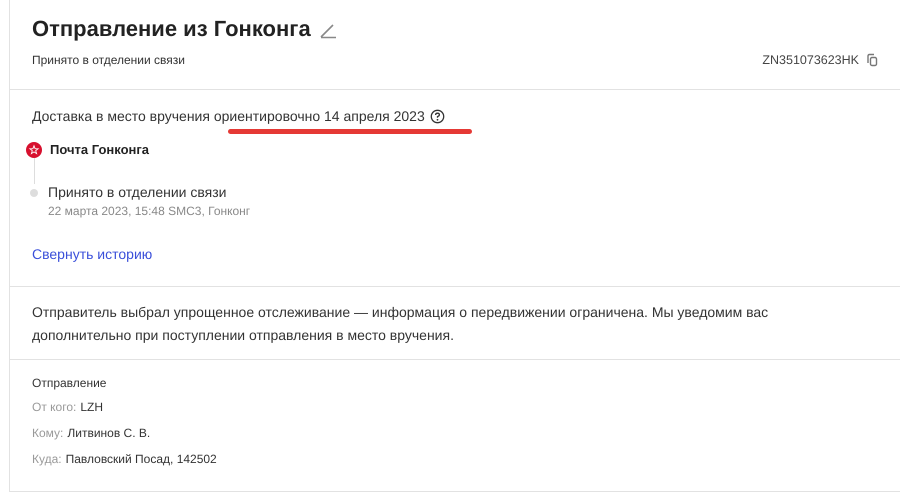 The width and height of the screenshot is (900, 494). I want to click on delivery-estimate: Доставка в место вручения ориентировочно 14 апреля 2023, so click(228, 116).